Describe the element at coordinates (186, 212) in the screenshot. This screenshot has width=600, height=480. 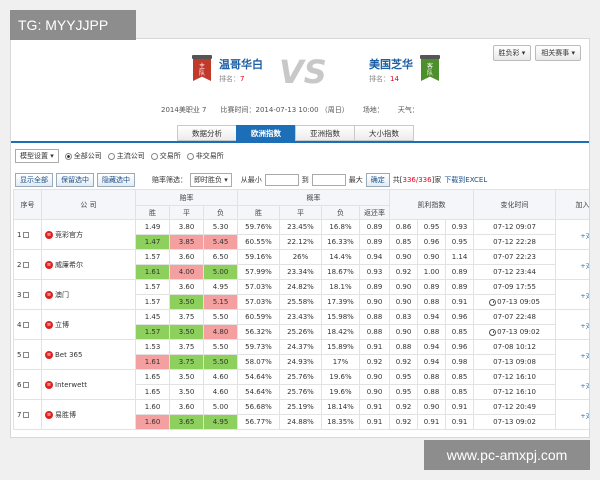
I see `header-odds-draw: 平` at that location.